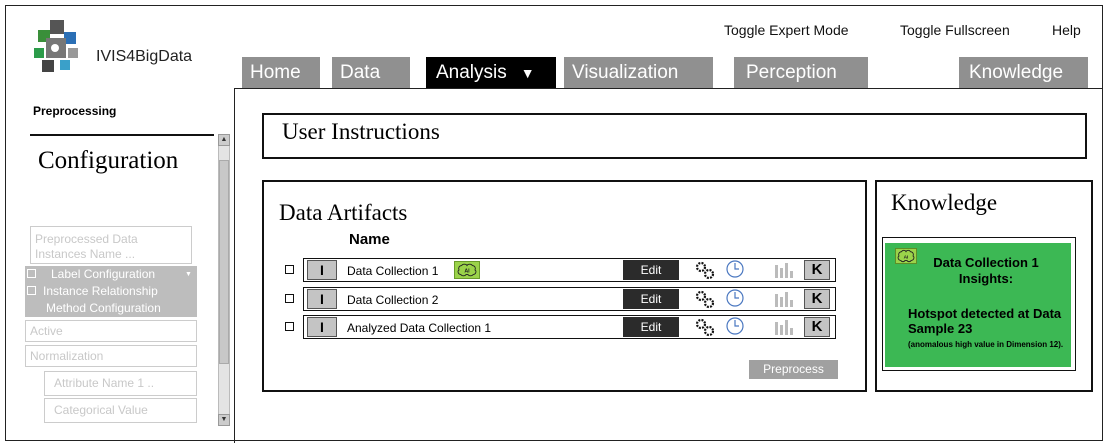  What do you see at coordinates (224, 420) in the screenshot?
I see `scroll-down-button: ▼` at bounding box center [224, 420].